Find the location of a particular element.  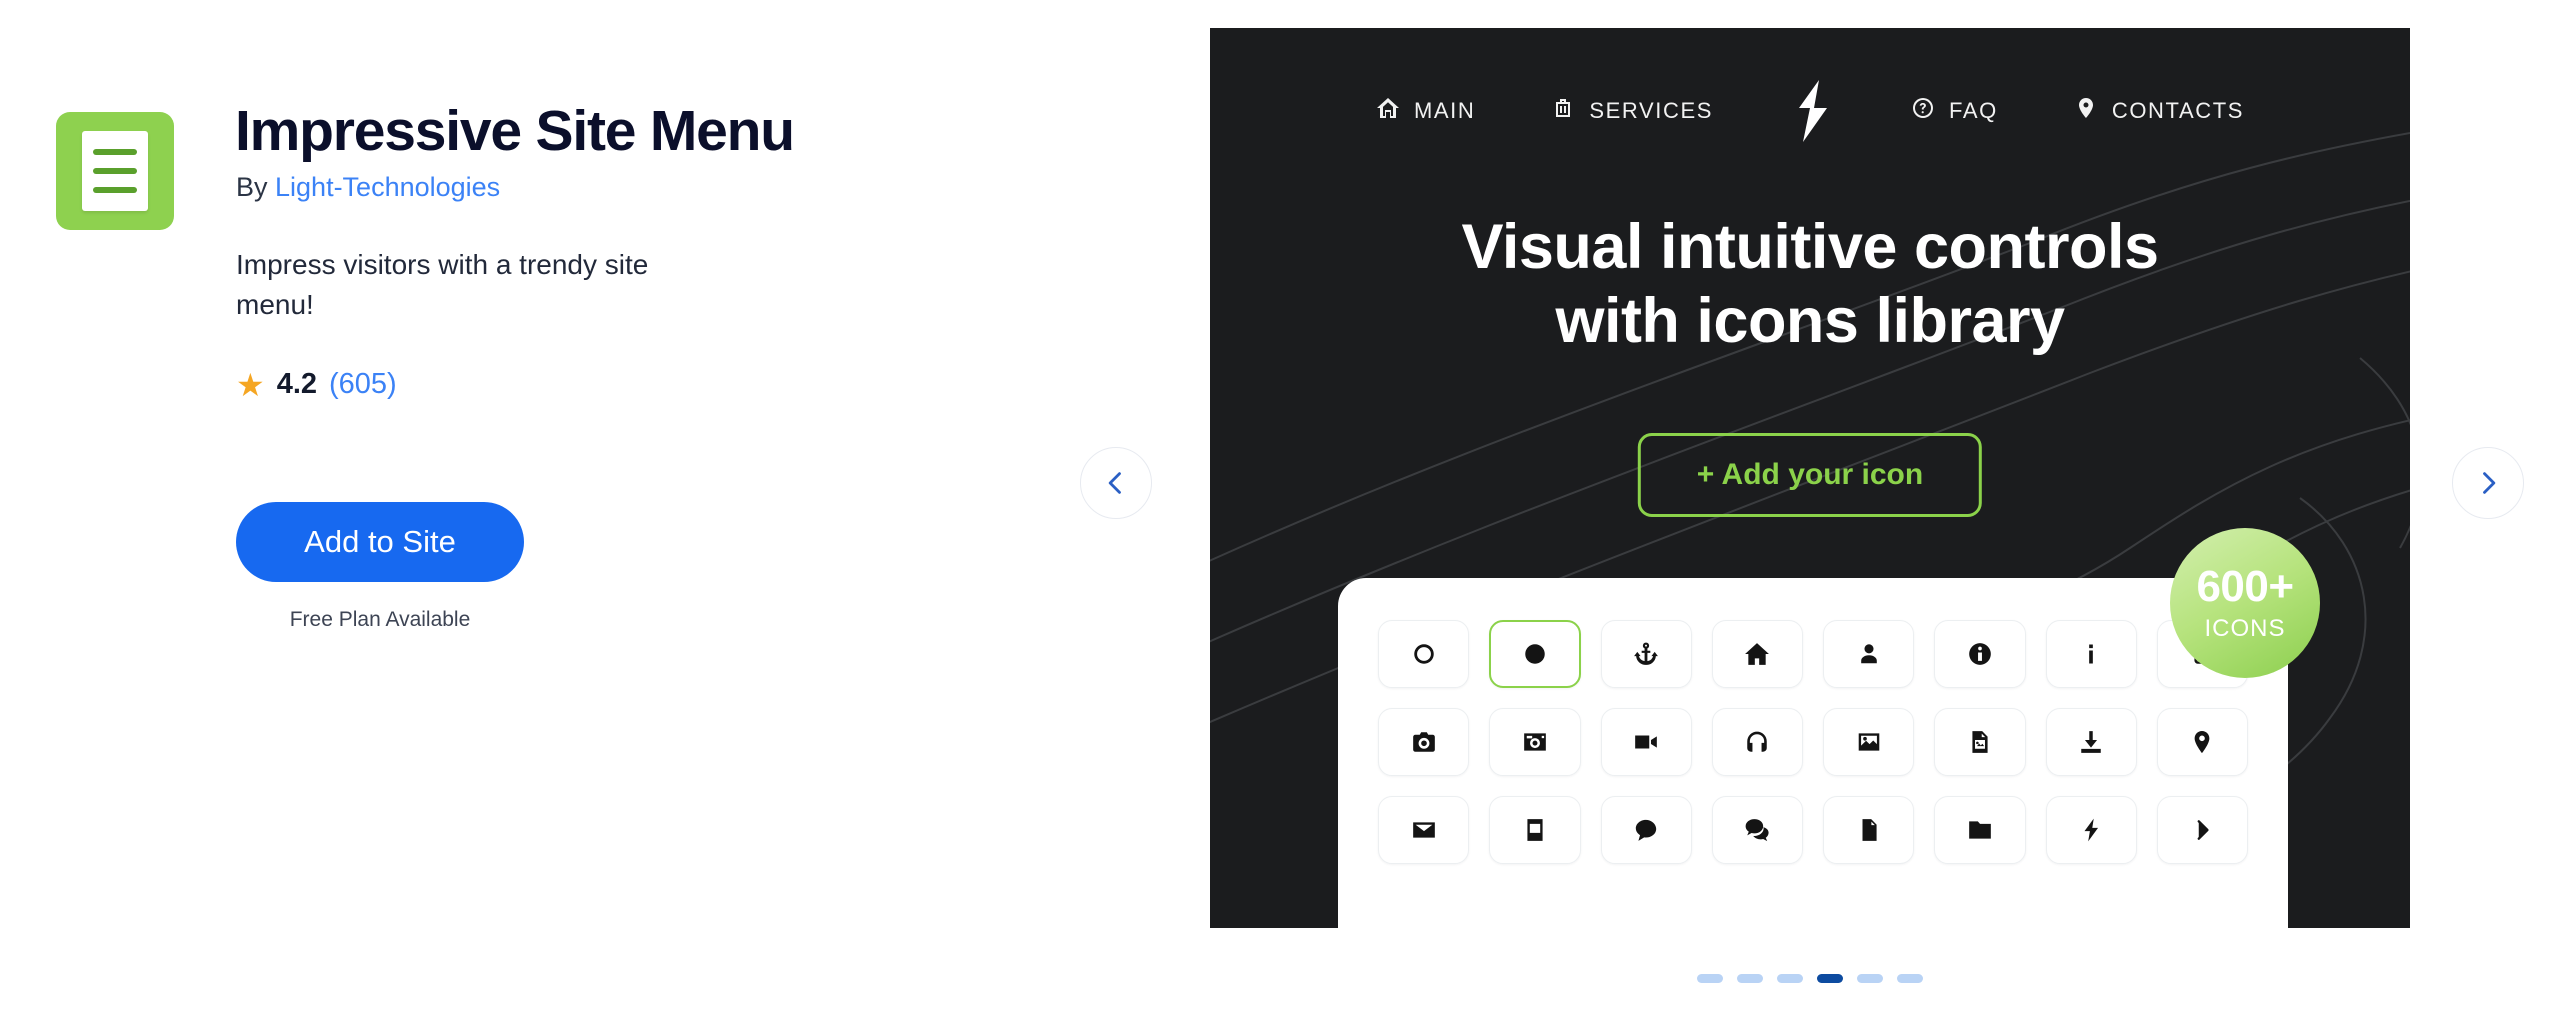

map-marker-icon is located at coordinates (2202, 742).